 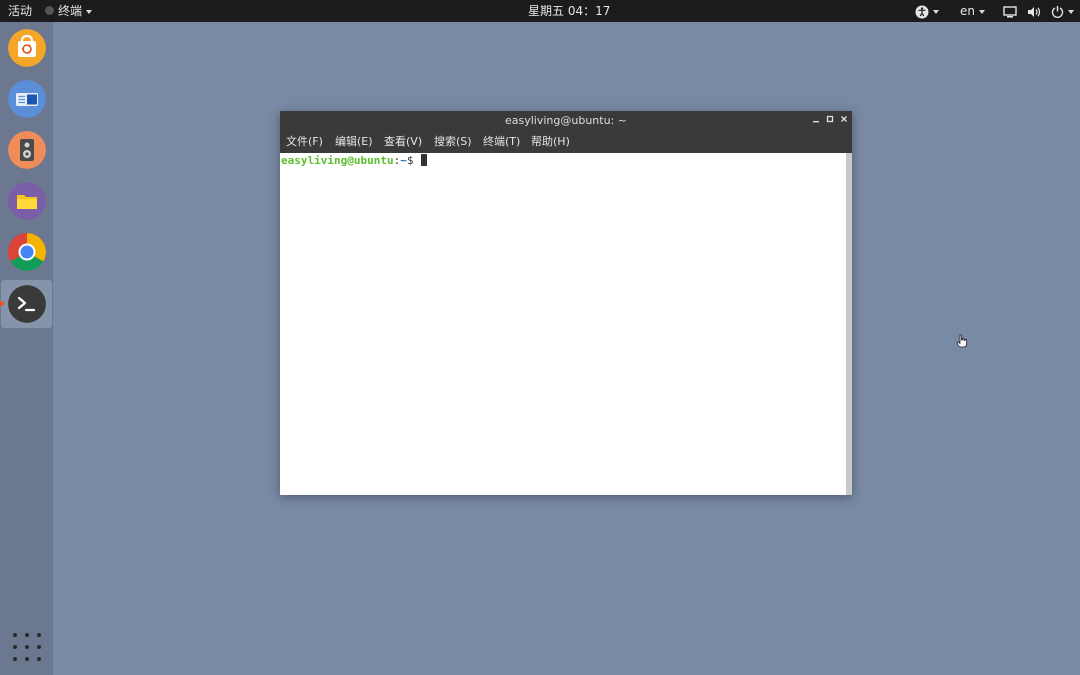 I want to click on prompt-symbol: $, so click(x=410, y=160).